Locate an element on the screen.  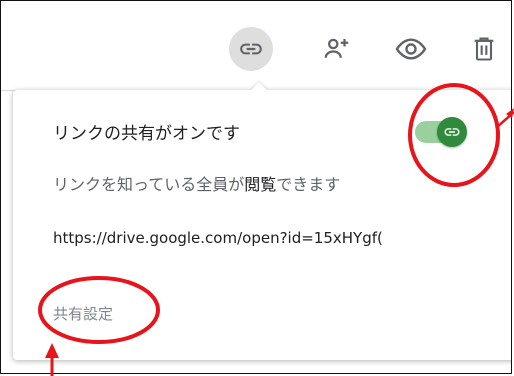
annotation-circle-toggle is located at coordinates (454, 135).